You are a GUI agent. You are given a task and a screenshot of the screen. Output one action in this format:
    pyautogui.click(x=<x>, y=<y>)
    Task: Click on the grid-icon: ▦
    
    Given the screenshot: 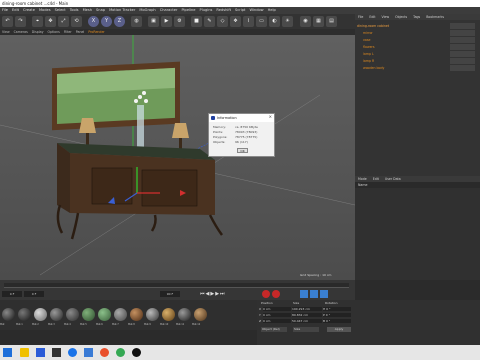 What is the action you would take?
    pyautogui.click(x=318, y=21)
    